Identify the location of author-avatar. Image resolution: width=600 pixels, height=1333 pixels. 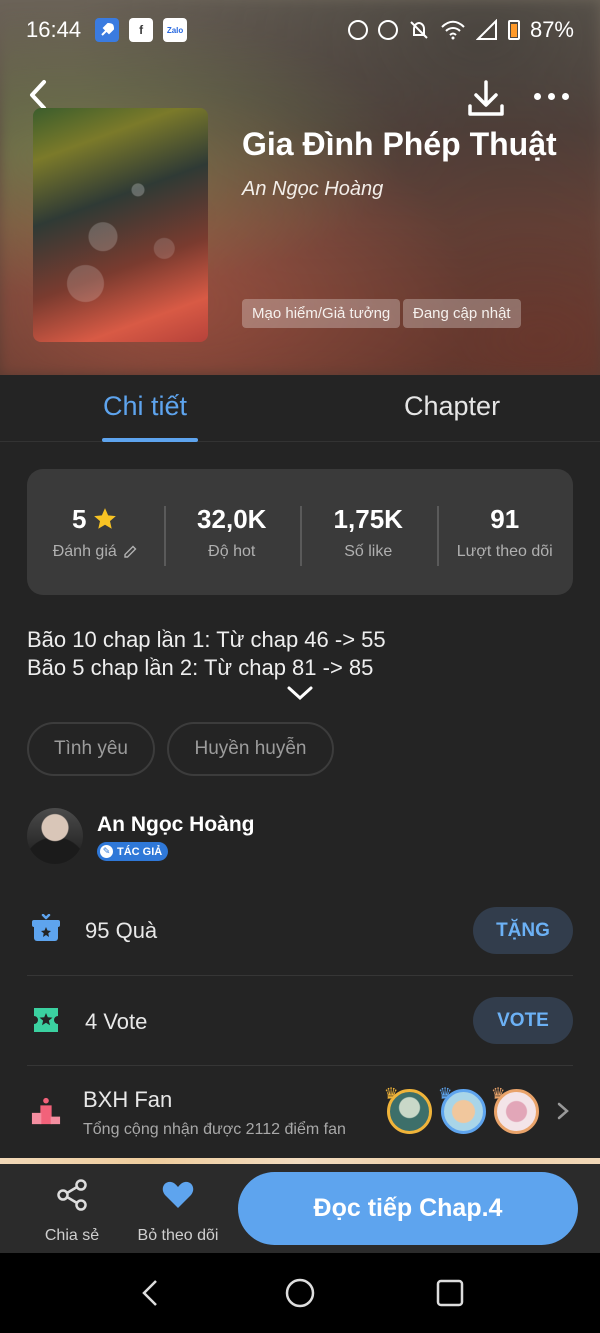
(55, 836).